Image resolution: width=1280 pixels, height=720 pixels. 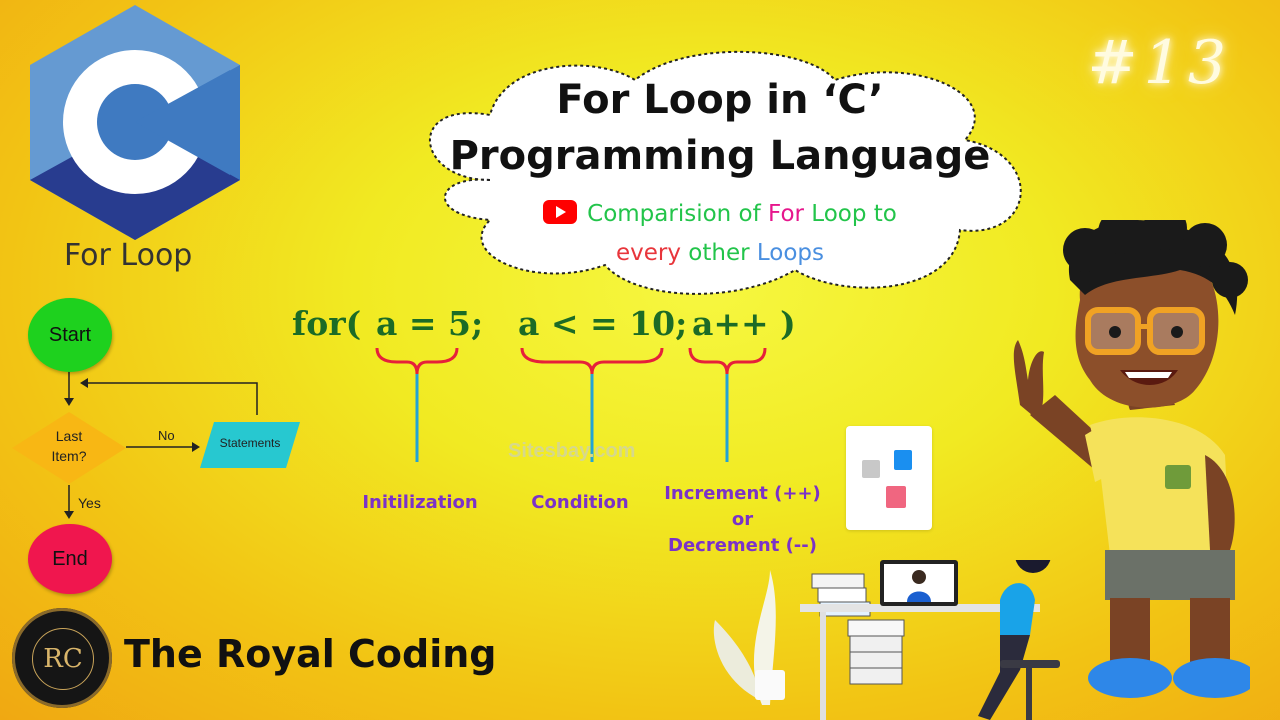 I want to click on label-or: or, so click(x=742, y=519).